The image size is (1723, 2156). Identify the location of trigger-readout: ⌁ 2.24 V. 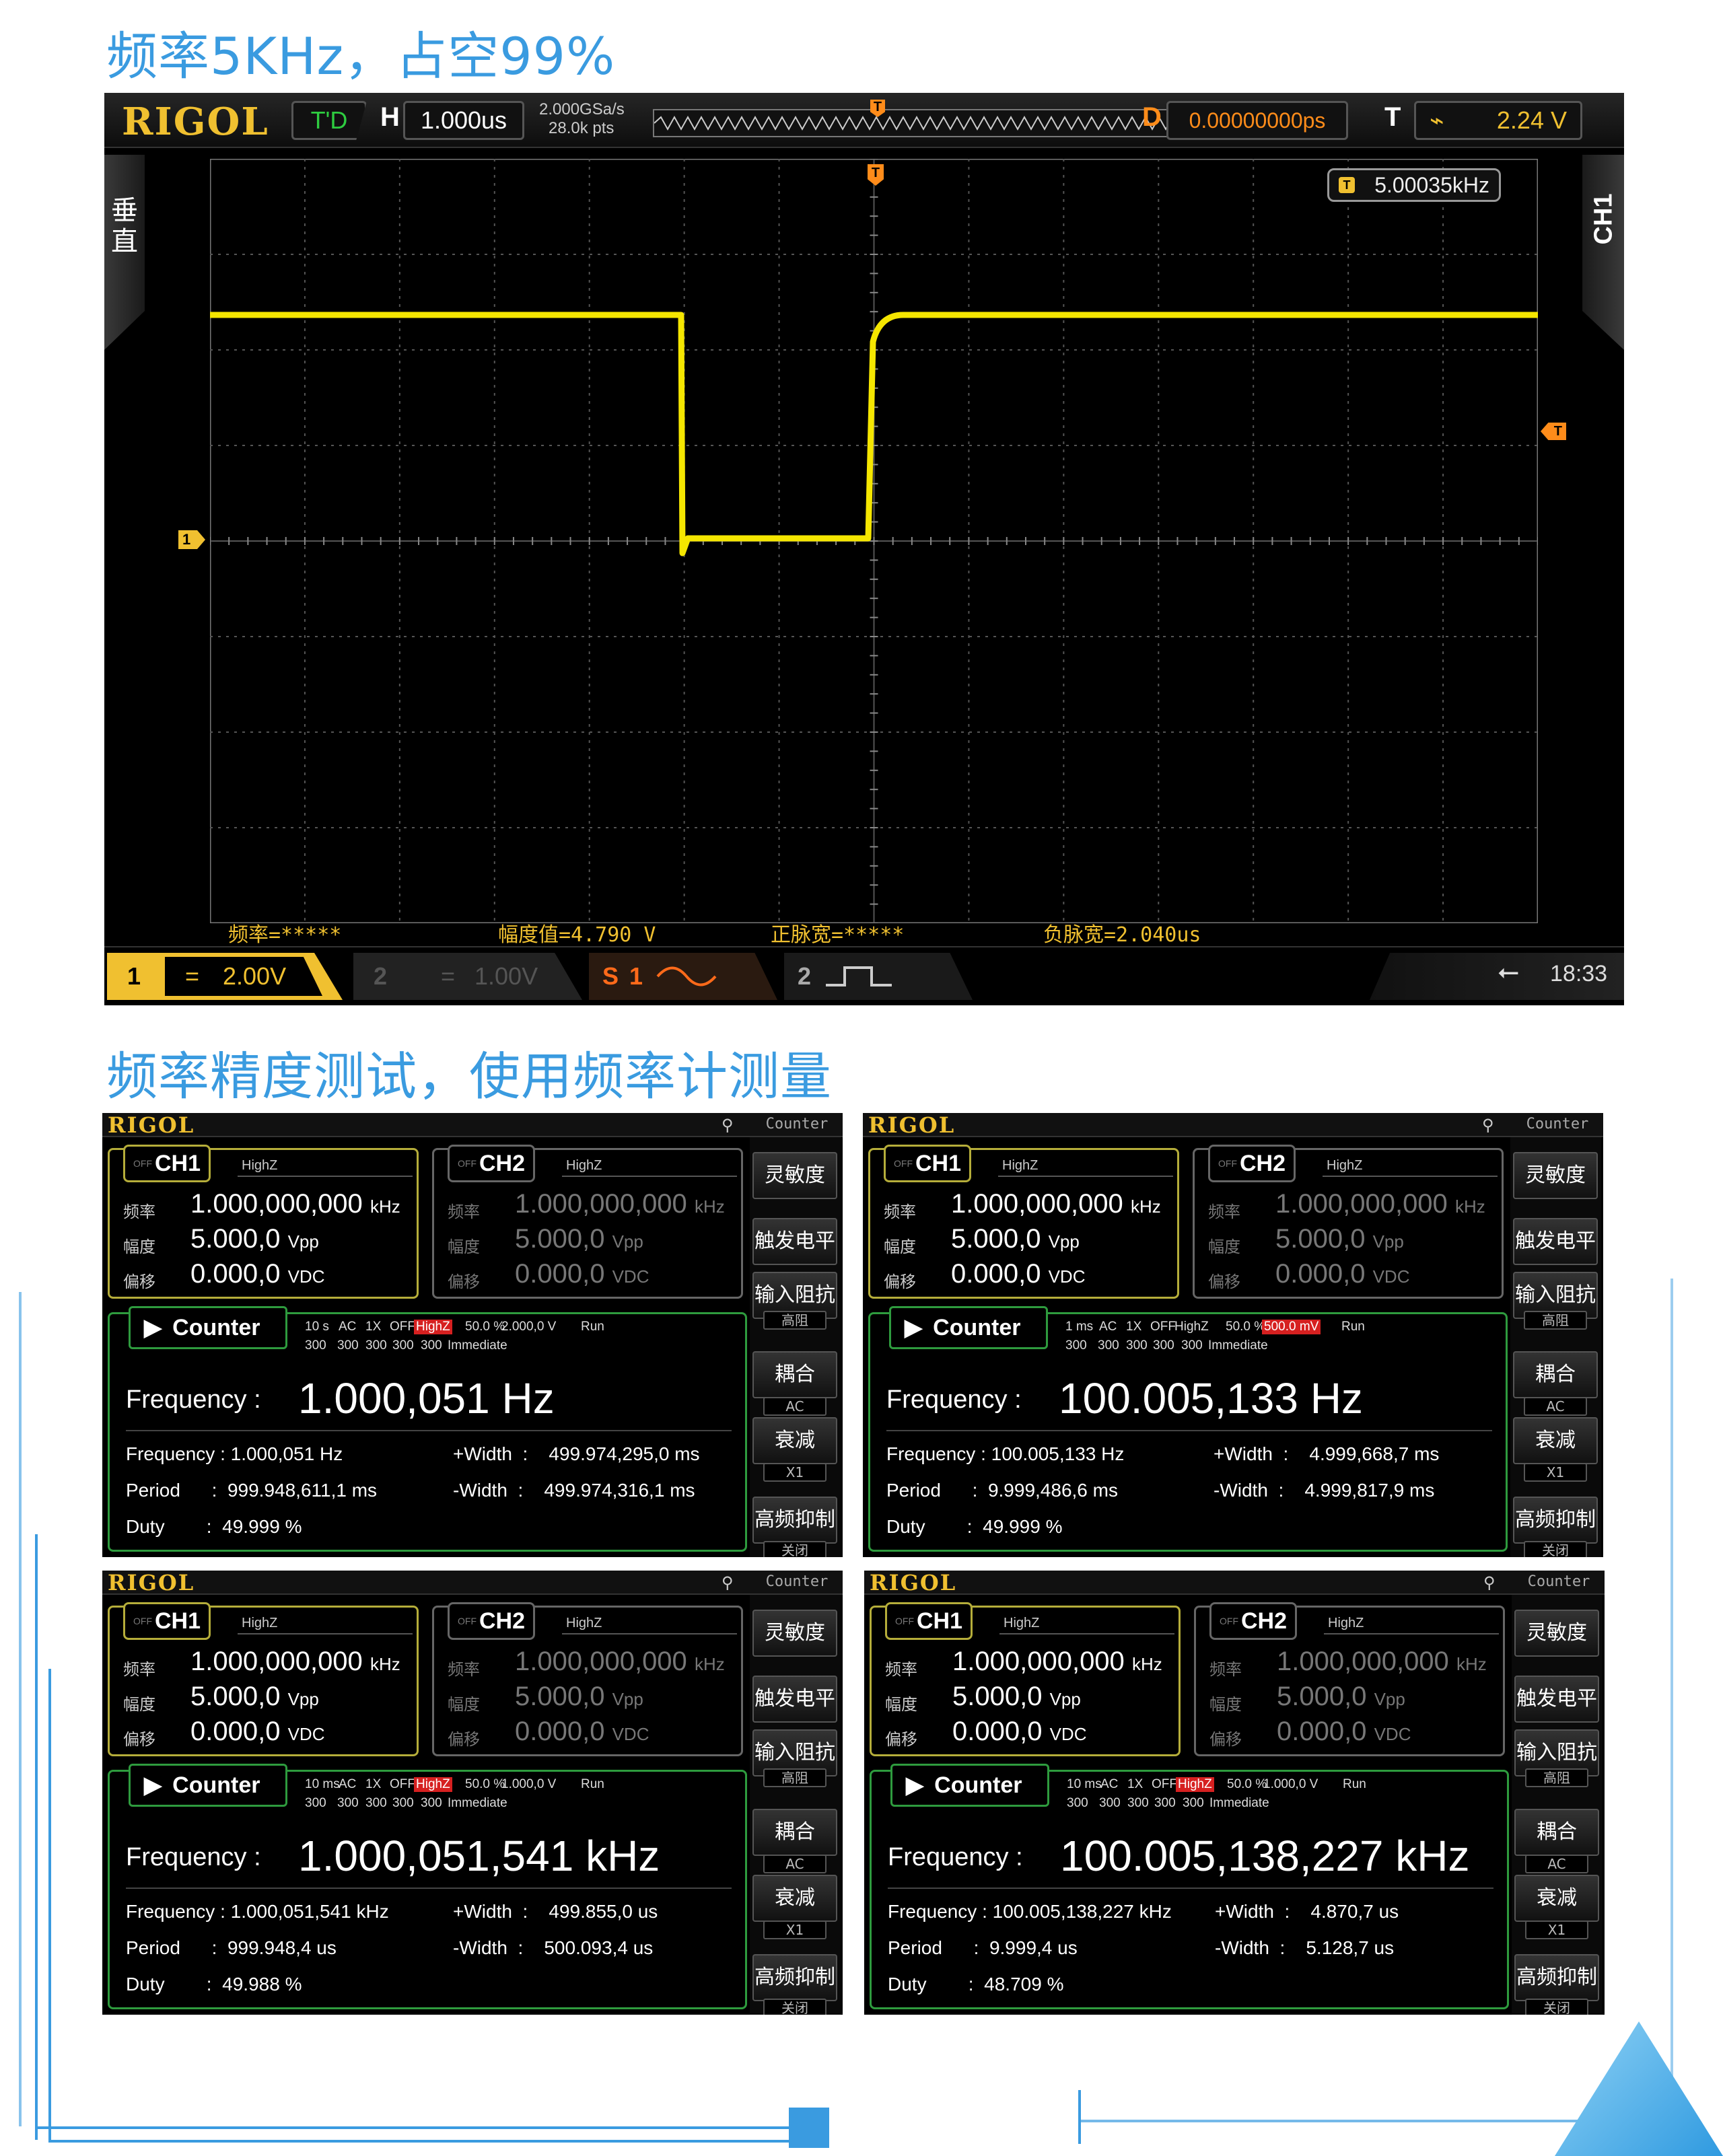
(1498, 120).